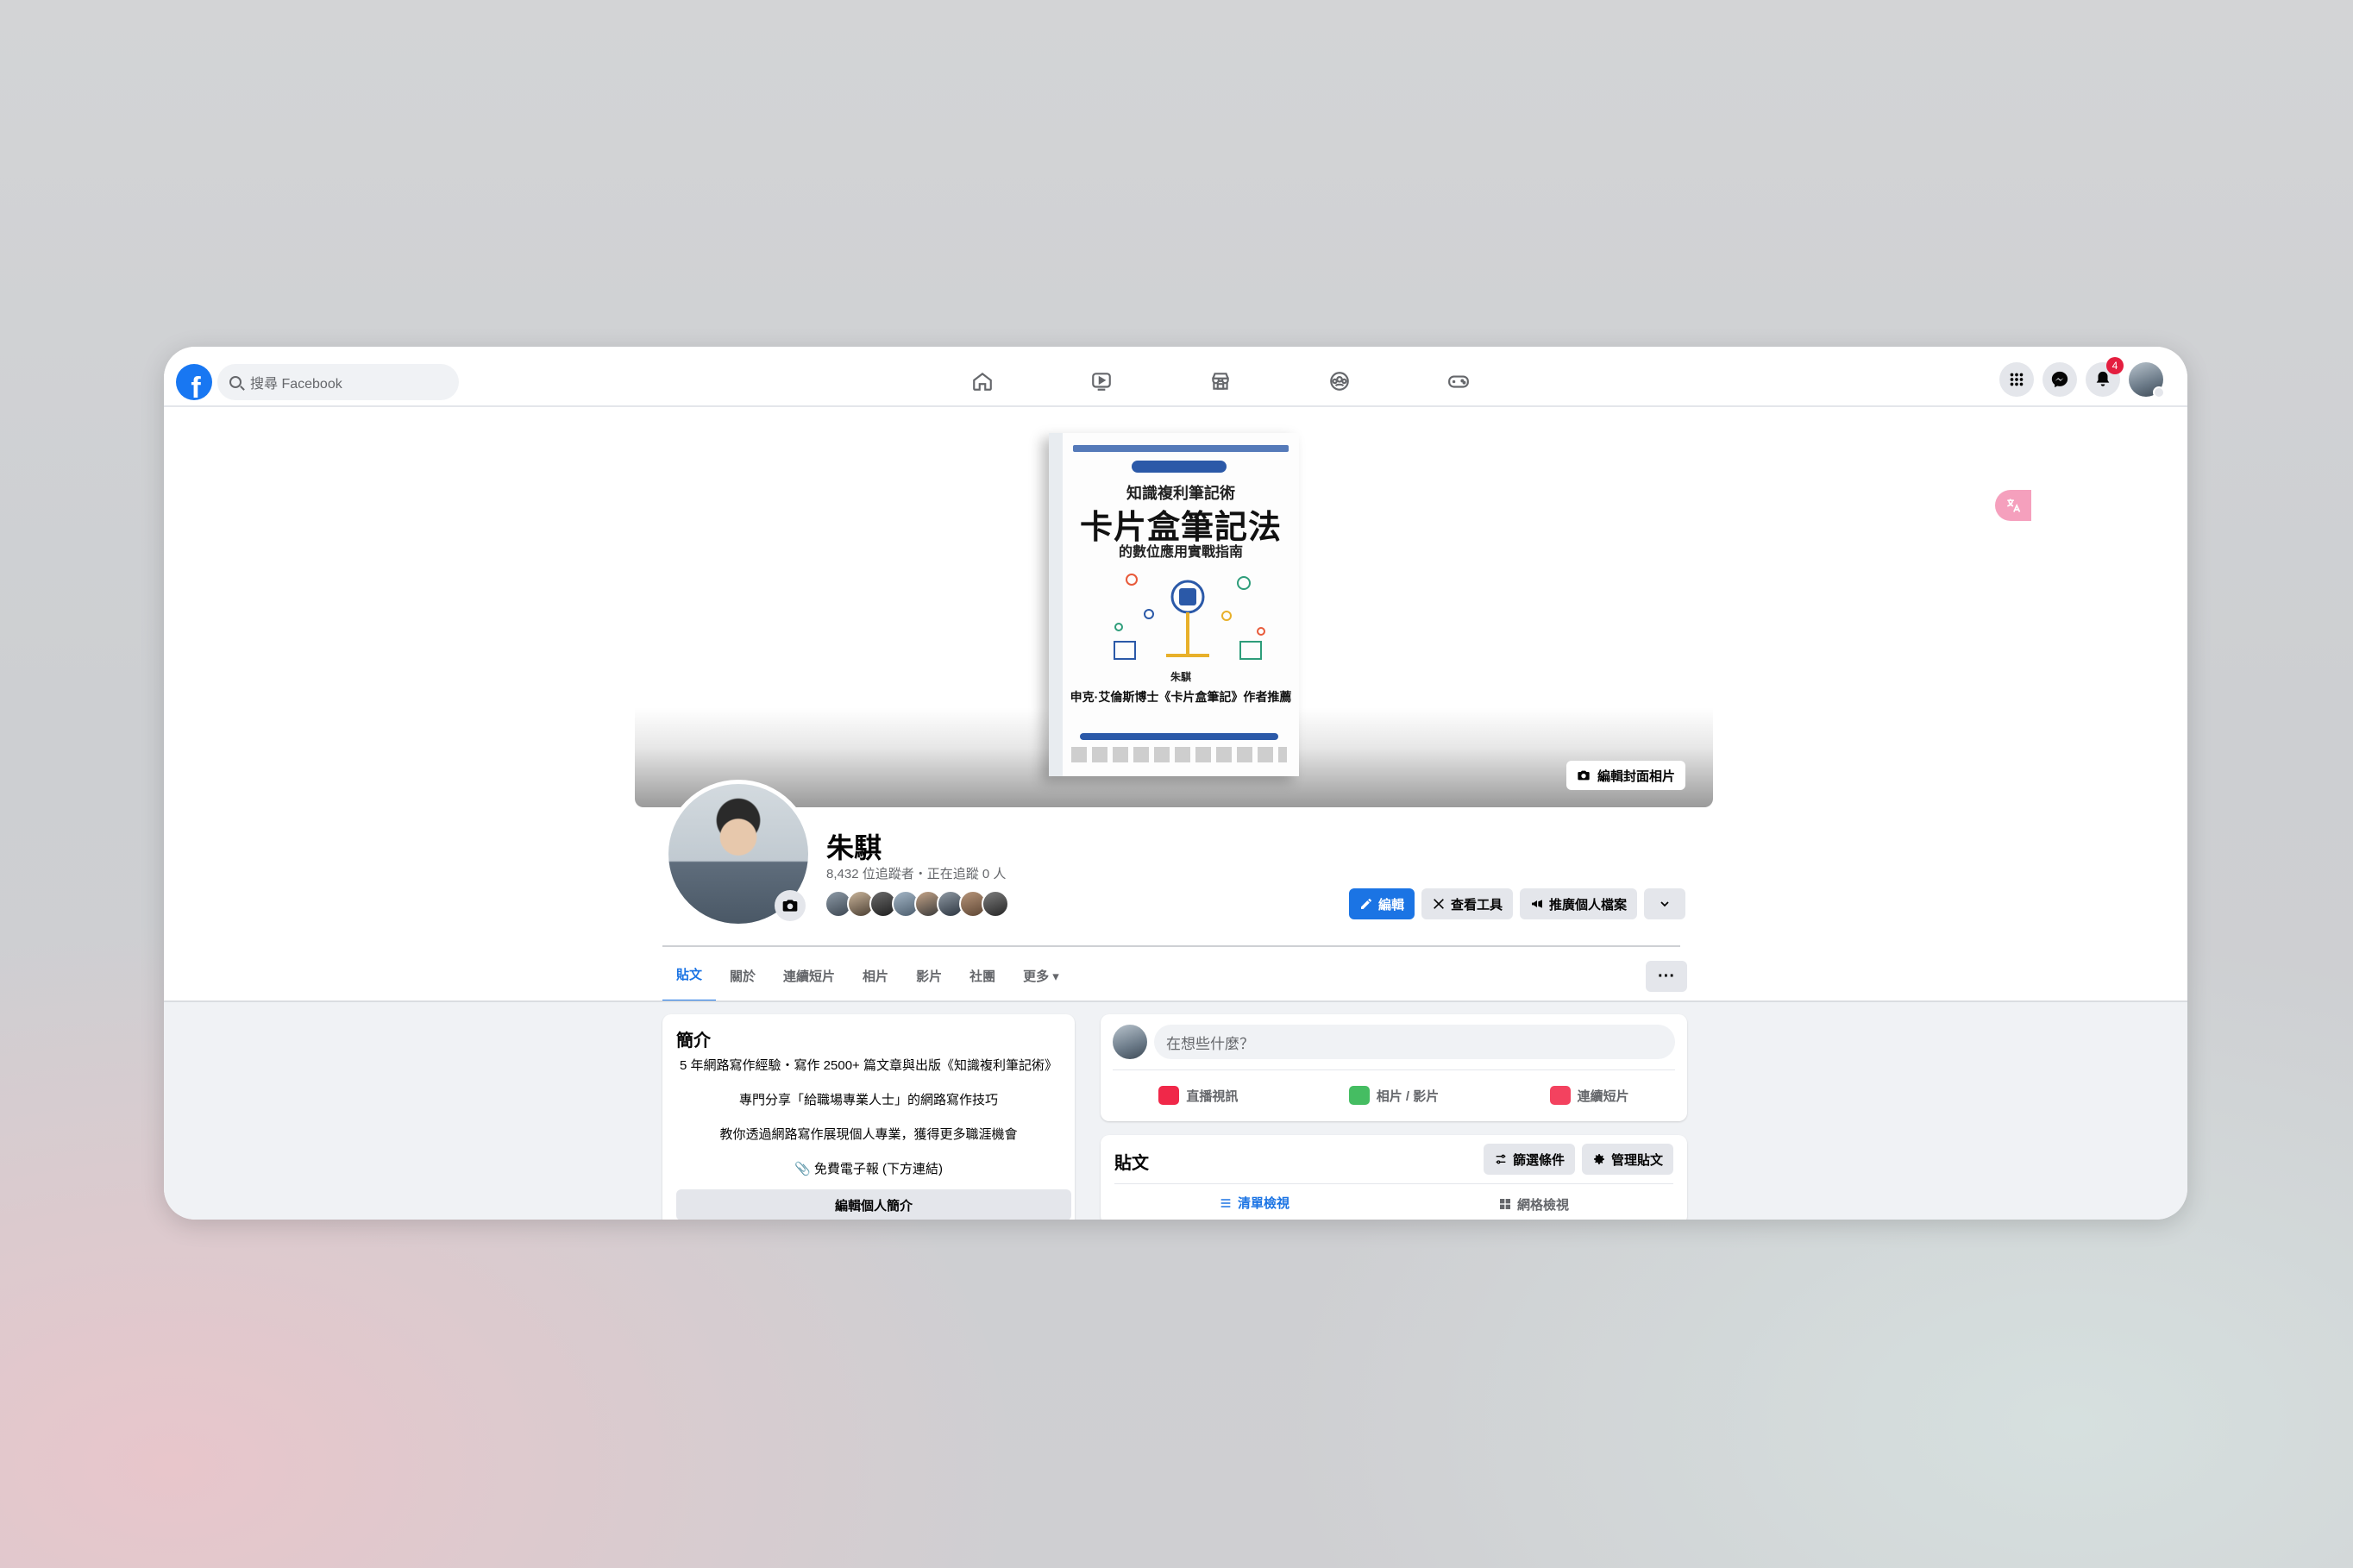 This screenshot has width=2353, height=1568. Describe the element at coordinates (1517, 903) in the screenshot. I see `profile-actions: 編輯 查看工具 推廣個人檔案` at that location.